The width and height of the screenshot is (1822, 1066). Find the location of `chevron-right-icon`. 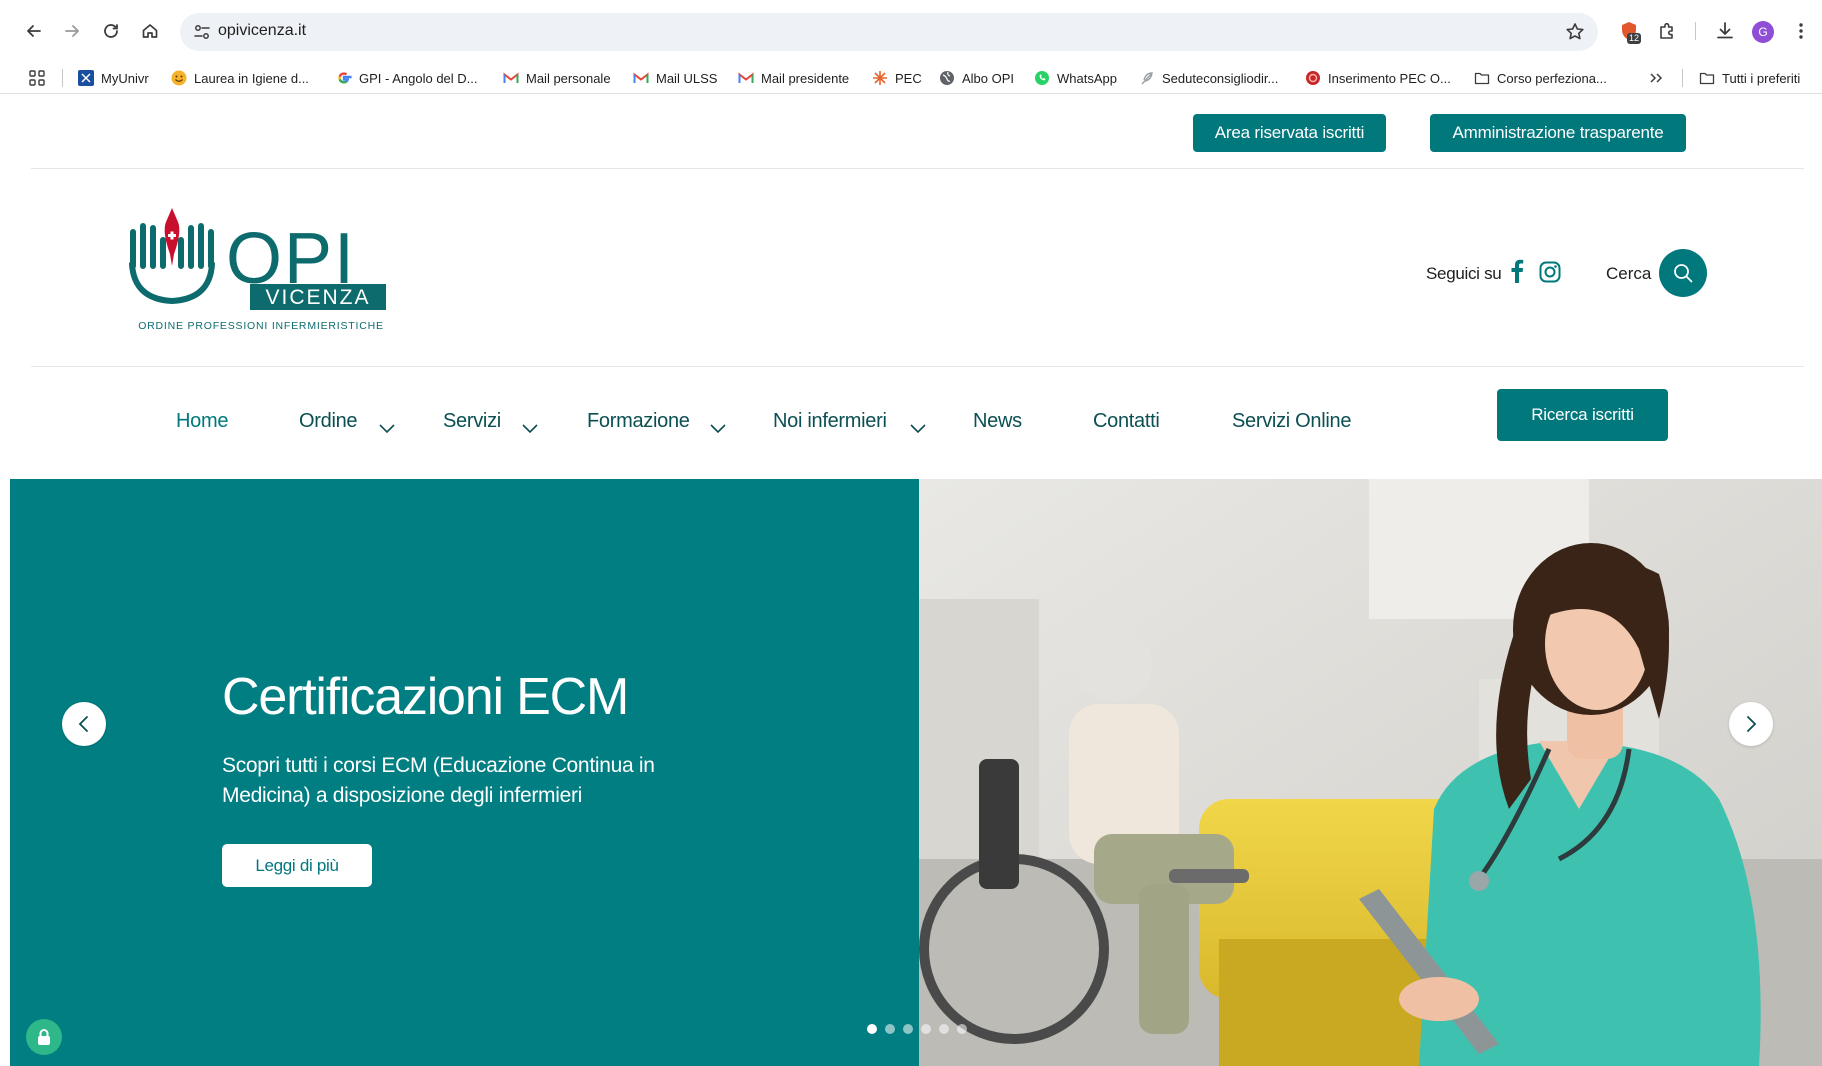

chevron-right-icon is located at coordinates (1752, 724).